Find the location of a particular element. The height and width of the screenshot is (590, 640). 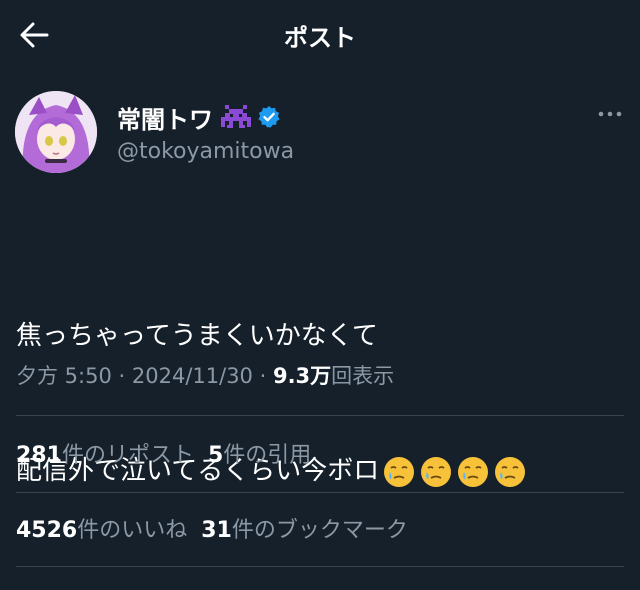

quote-label: 件の引用 is located at coordinates (267, 455).